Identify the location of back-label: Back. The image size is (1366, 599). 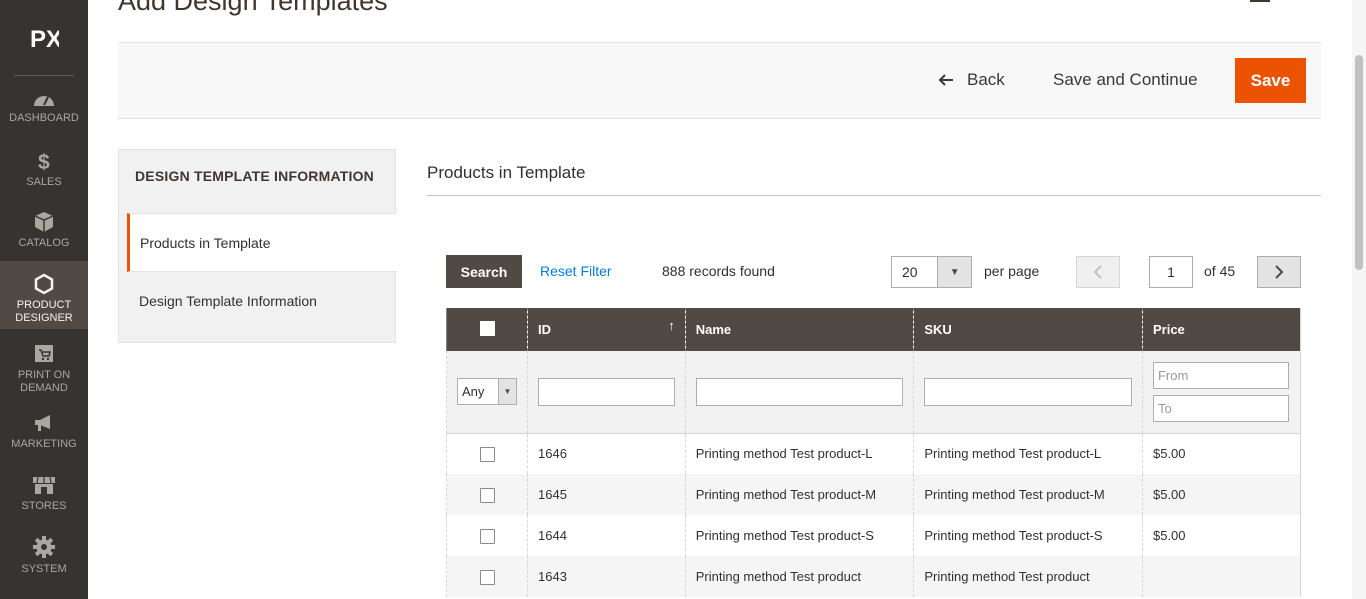
(986, 79).